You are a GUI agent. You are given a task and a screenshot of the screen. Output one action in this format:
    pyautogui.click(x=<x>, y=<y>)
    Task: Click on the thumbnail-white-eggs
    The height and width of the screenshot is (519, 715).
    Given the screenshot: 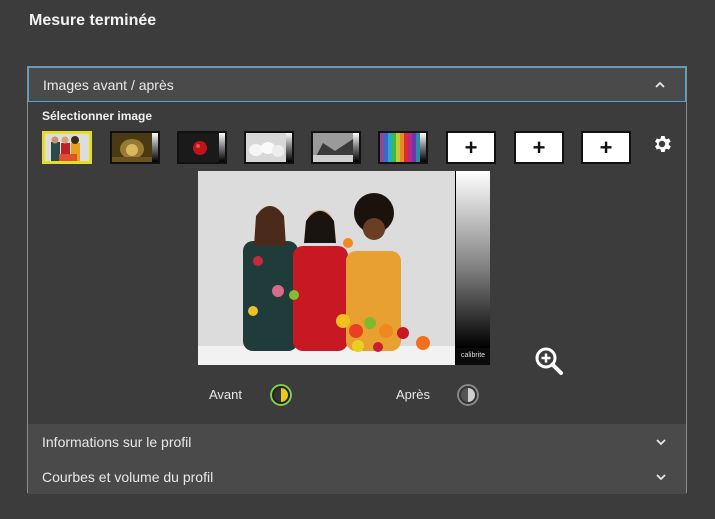 What is the action you would take?
    pyautogui.click(x=269, y=147)
    